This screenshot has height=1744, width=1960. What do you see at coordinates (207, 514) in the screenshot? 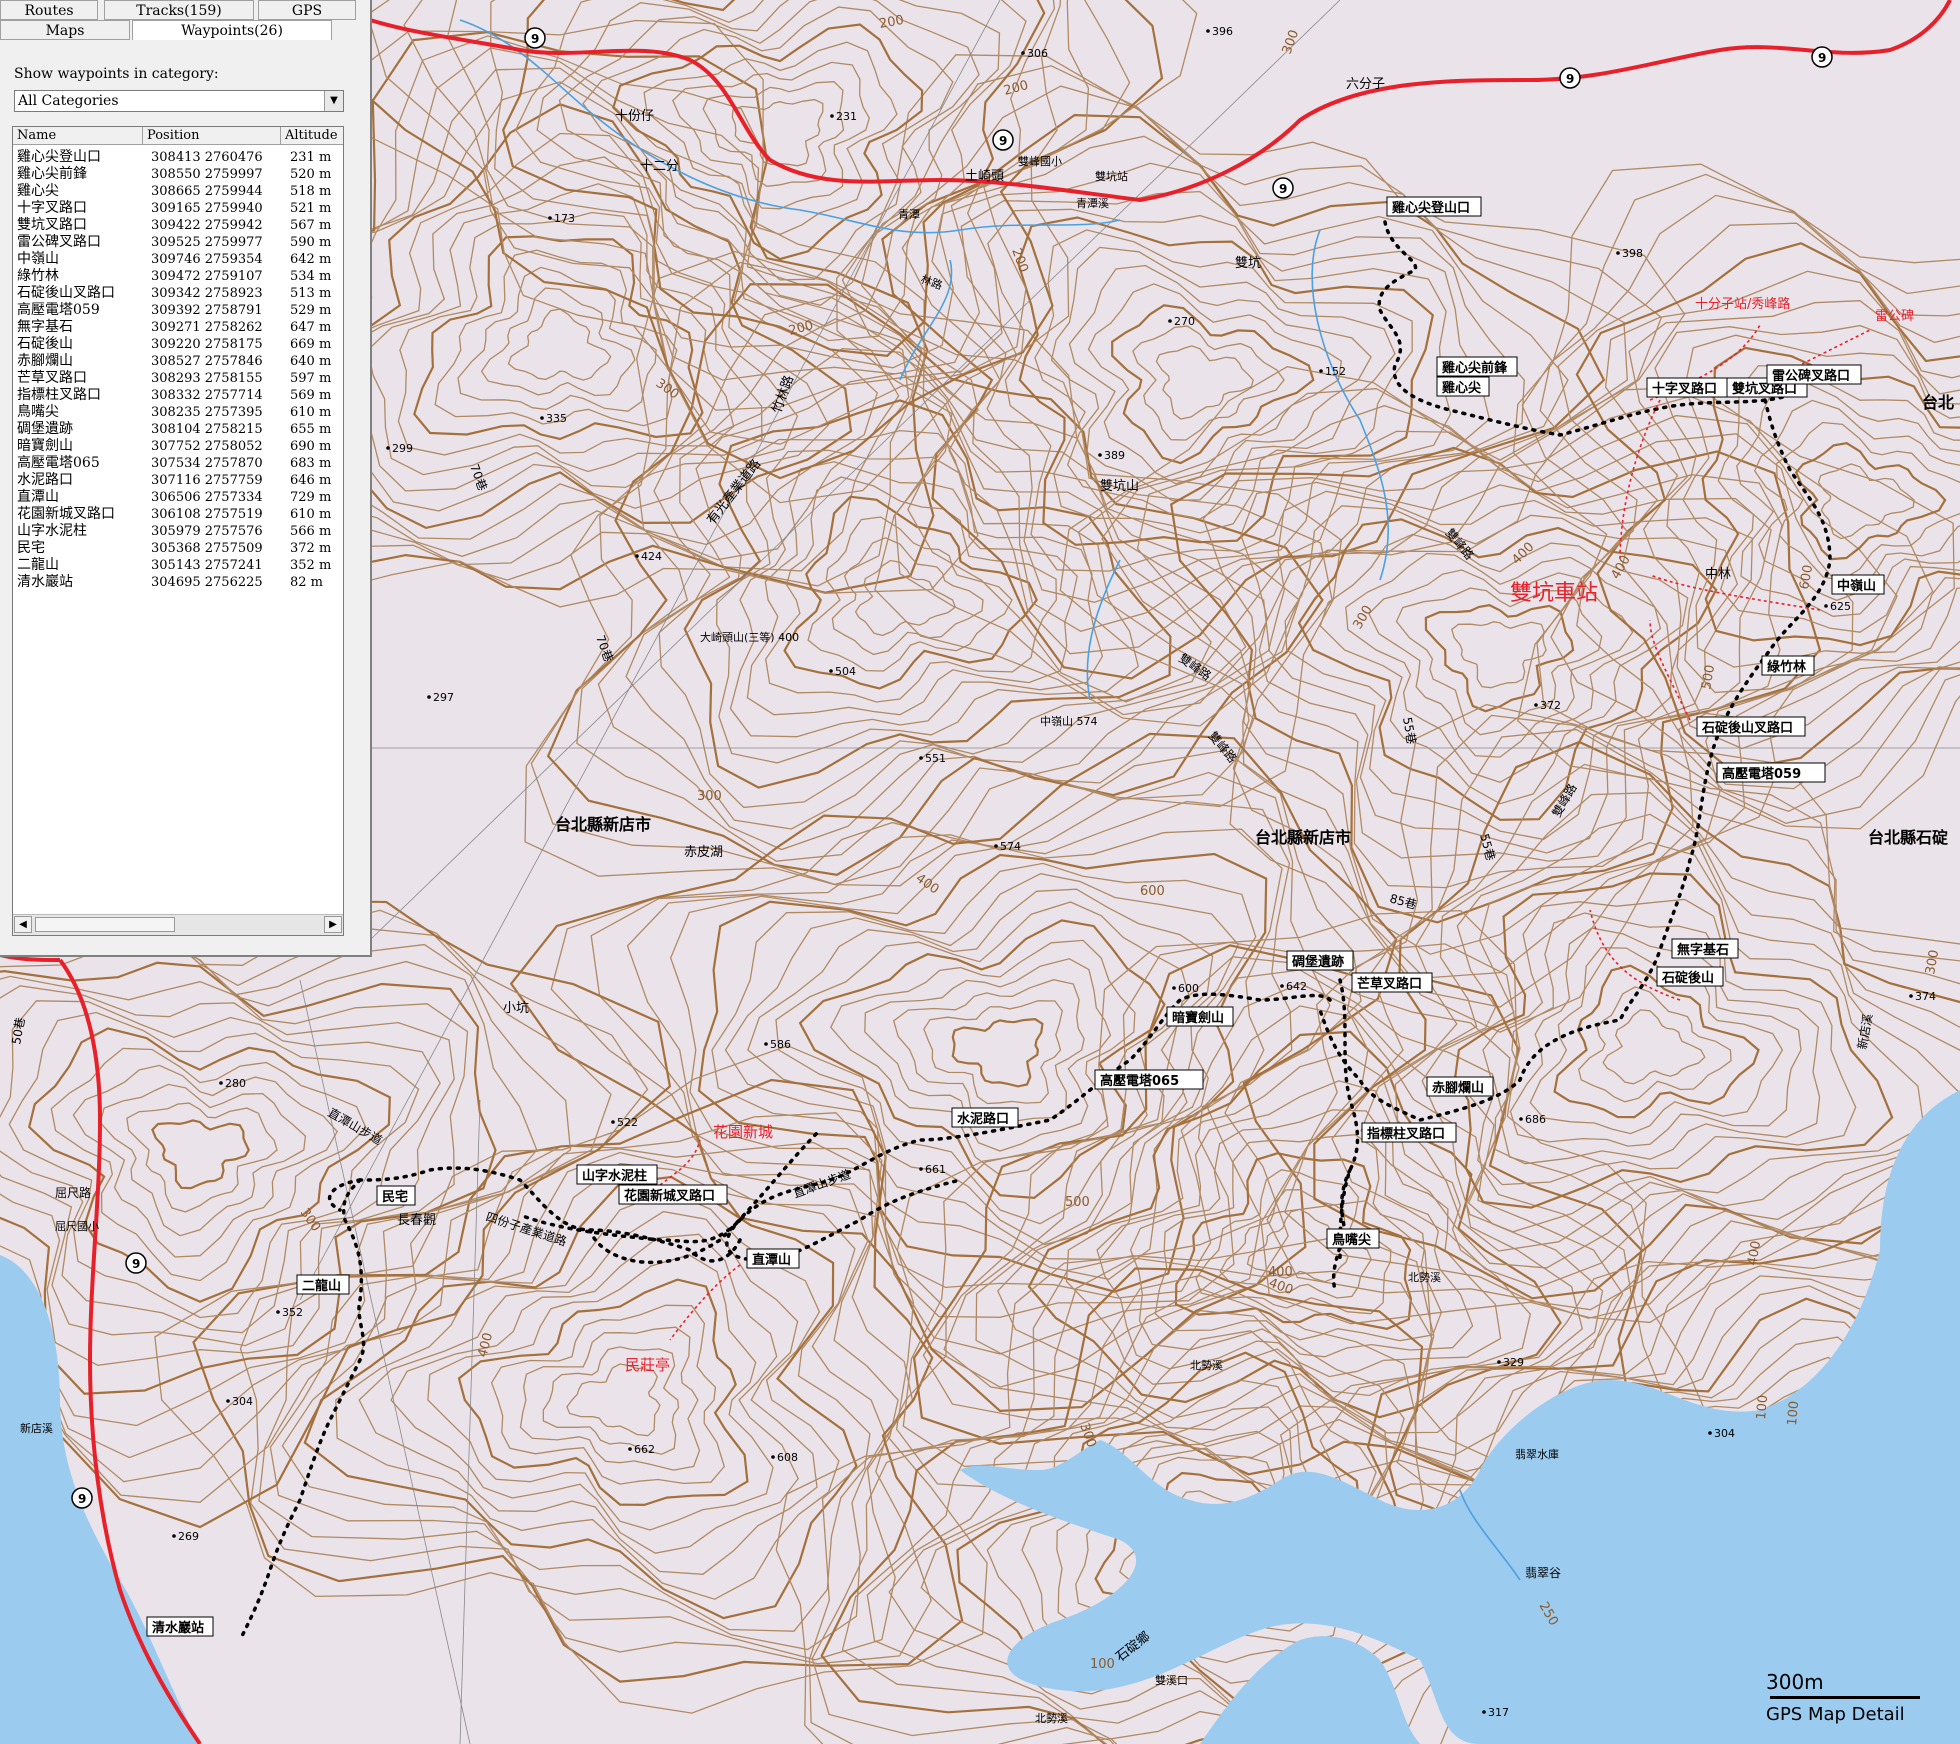
I see `waypoint-position: 306108 2757519` at bounding box center [207, 514].